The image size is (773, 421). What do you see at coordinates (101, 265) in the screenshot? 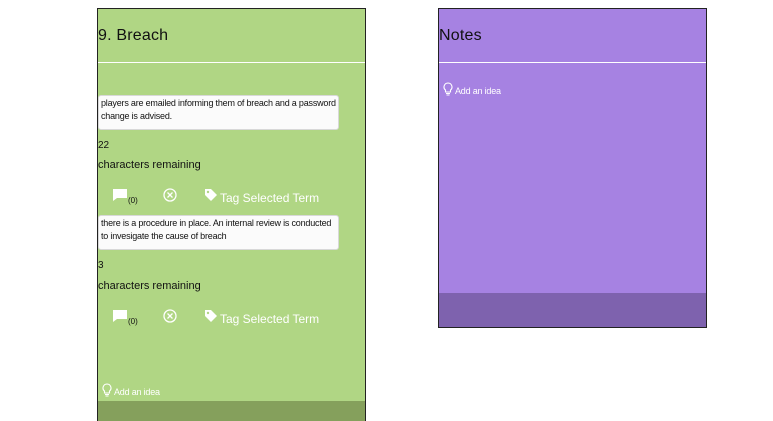
I see `chars-left-count: 3` at bounding box center [101, 265].